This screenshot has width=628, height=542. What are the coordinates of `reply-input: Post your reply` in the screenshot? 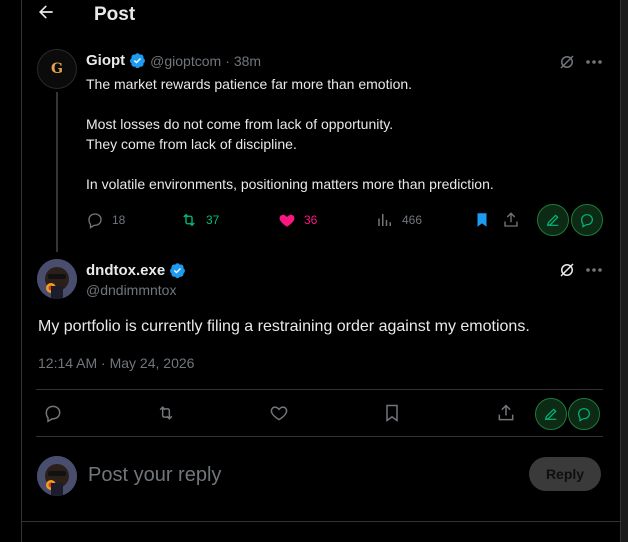 It's located at (154, 475).